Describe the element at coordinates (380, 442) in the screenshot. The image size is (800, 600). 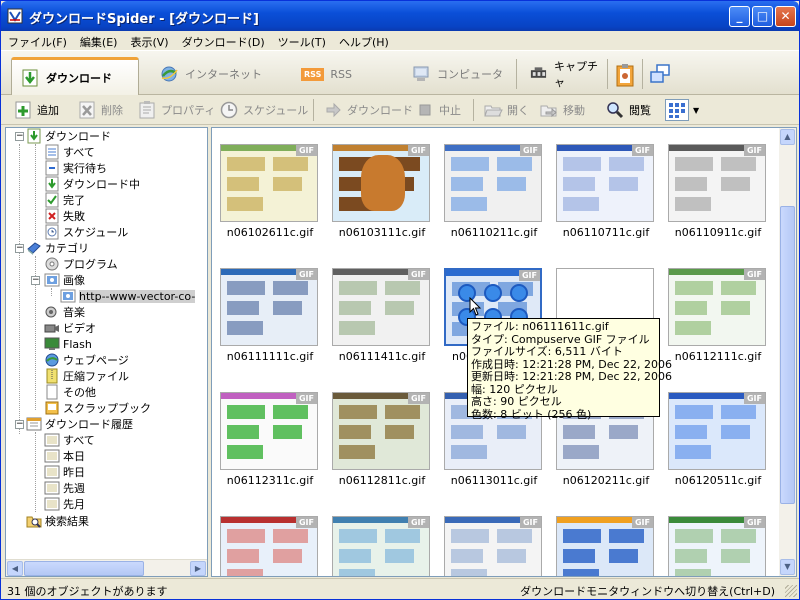
I see `file-thumbnail: GIF n06112811c.gif` at that location.